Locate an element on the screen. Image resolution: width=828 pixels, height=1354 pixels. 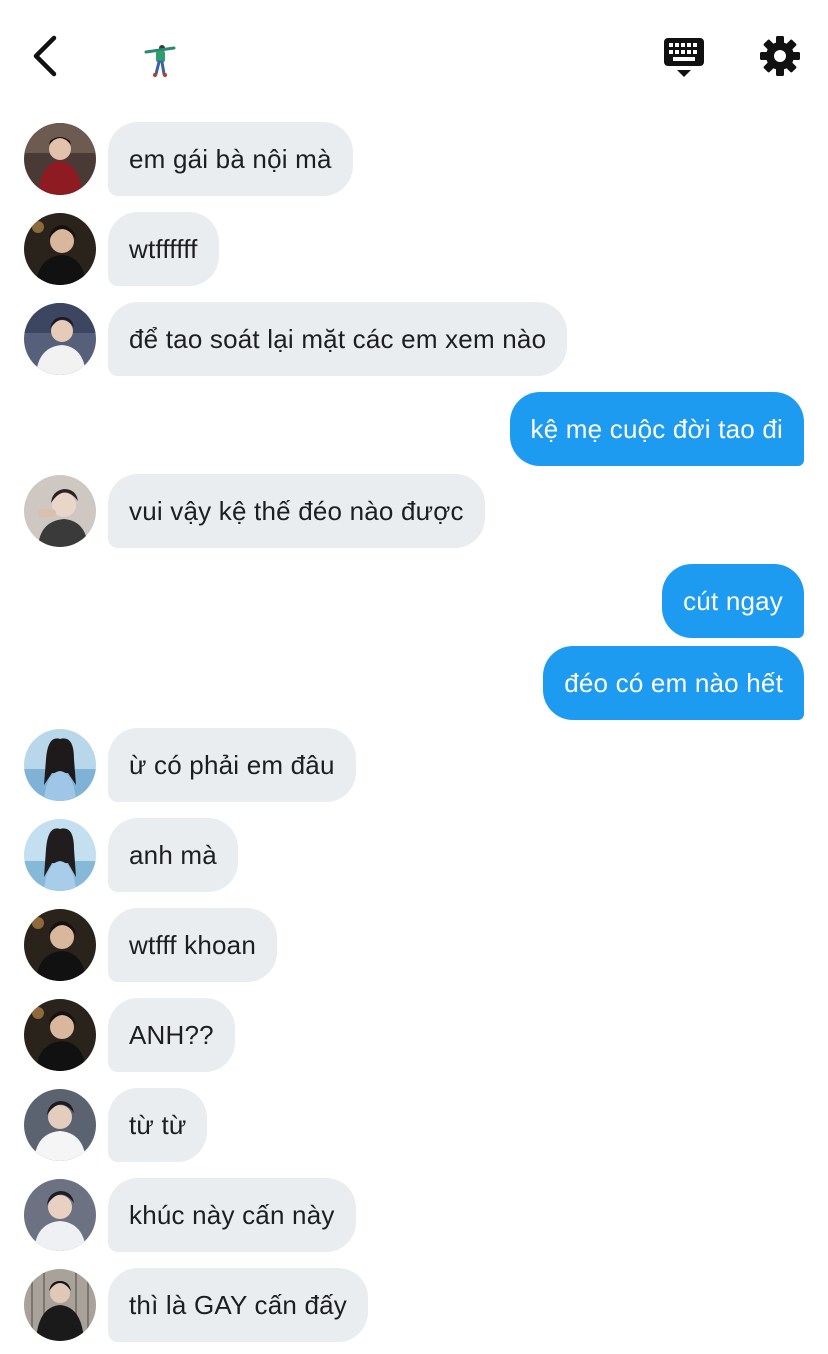
message-row: vui vậy kệ thế đéo nào được is located at coordinates (414, 511).